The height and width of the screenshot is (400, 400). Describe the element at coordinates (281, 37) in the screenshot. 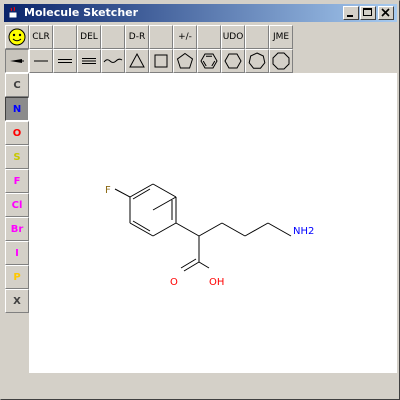

I see `jme-button: JME` at that location.